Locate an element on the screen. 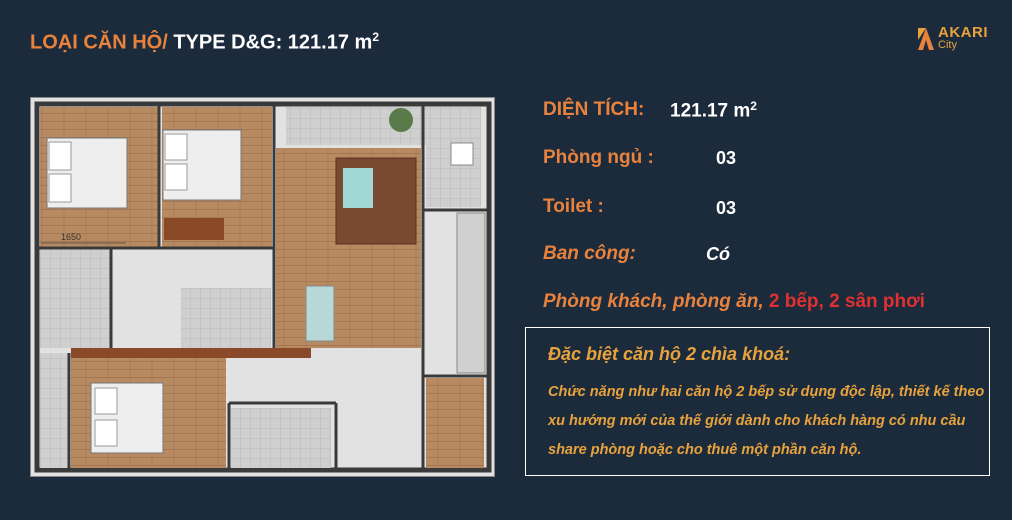  bedrooms-row: Phòng ngủ : is located at coordinates (598, 158).